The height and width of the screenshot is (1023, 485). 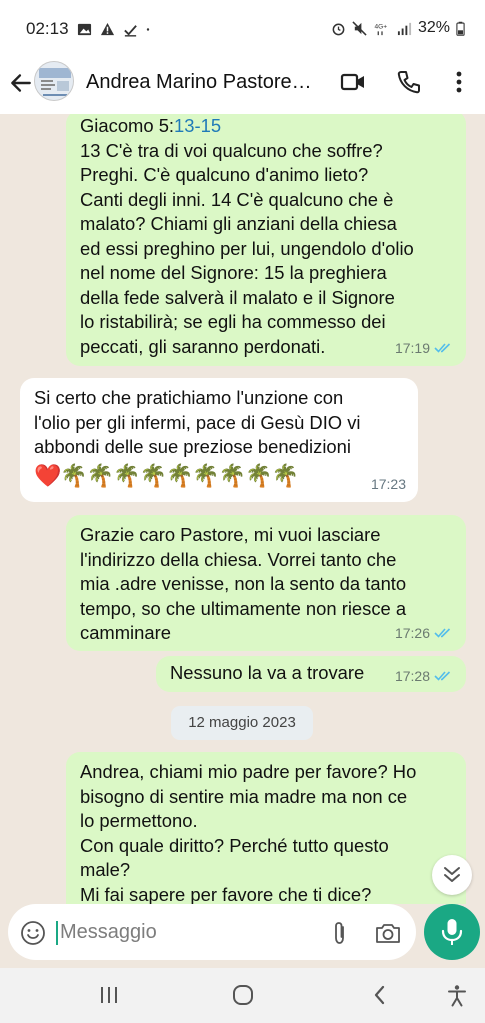 What do you see at coordinates (242, 29) in the screenshot?
I see `status-bar: 02:13 4G+ 32%` at bounding box center [242, 29].